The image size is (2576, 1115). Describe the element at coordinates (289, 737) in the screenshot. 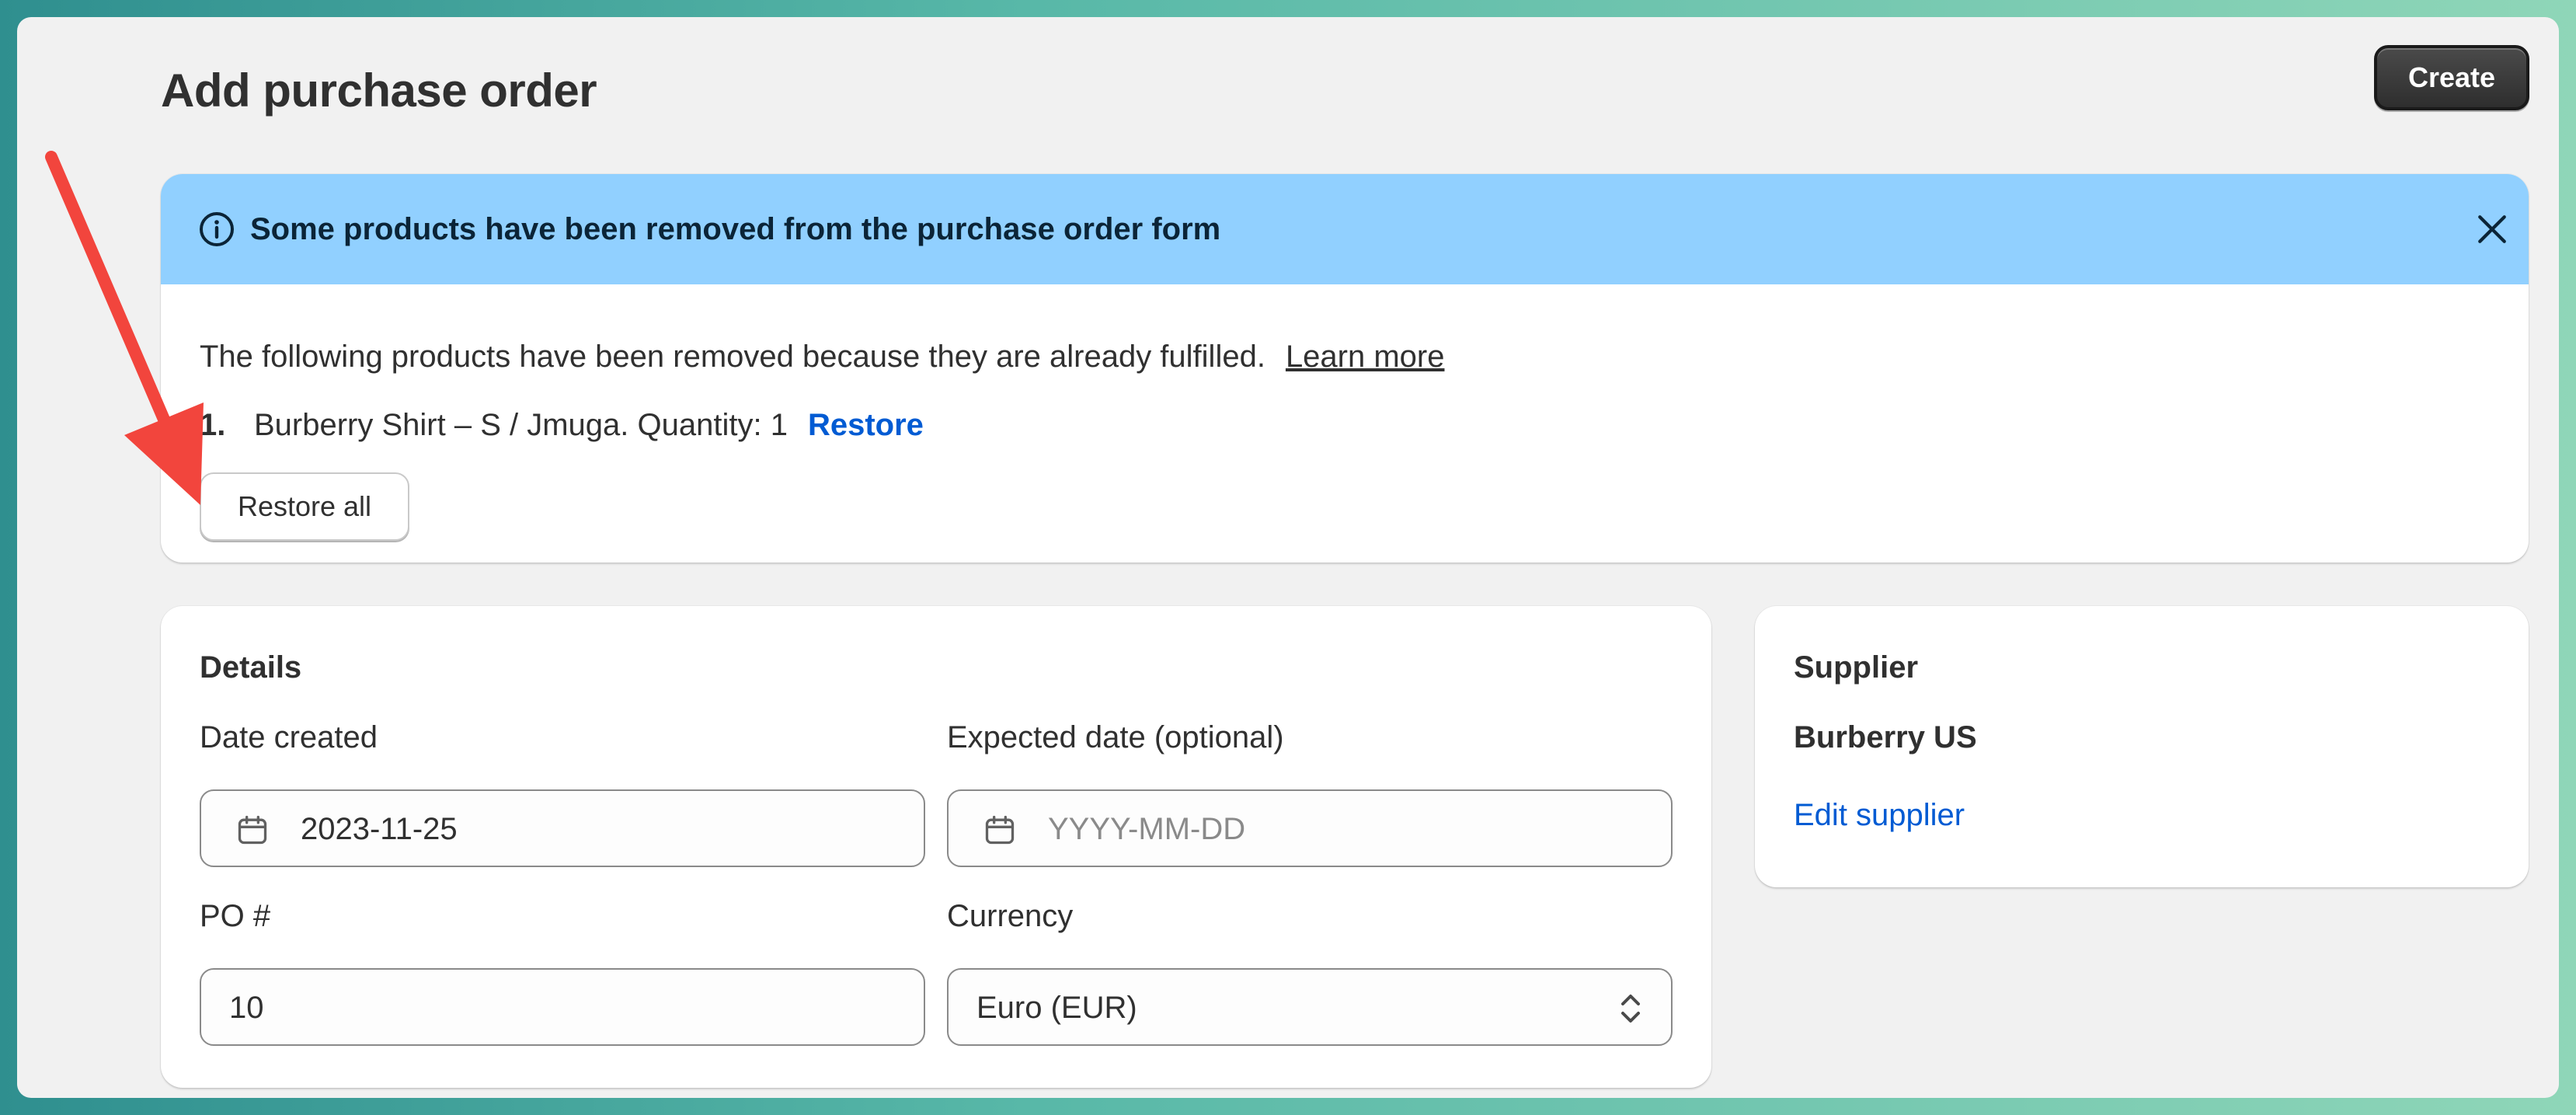

I see `date-created-label: Date created` at that location.